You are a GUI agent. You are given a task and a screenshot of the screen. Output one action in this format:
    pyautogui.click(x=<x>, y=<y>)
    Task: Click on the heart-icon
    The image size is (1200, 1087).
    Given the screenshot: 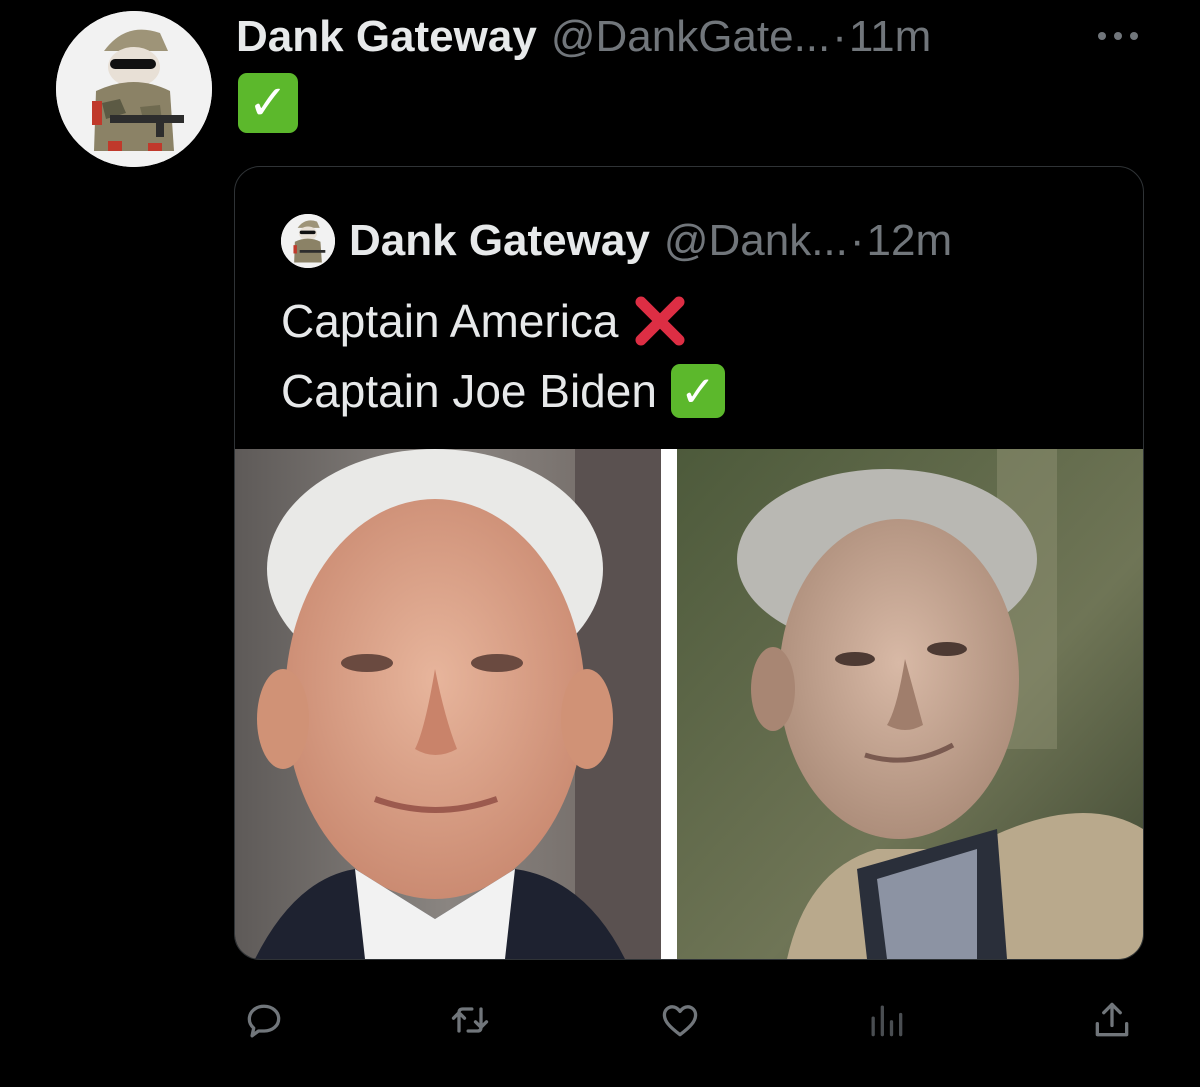 What is the action you would take?
    pyautogui.click(x=680, y=1021)
    